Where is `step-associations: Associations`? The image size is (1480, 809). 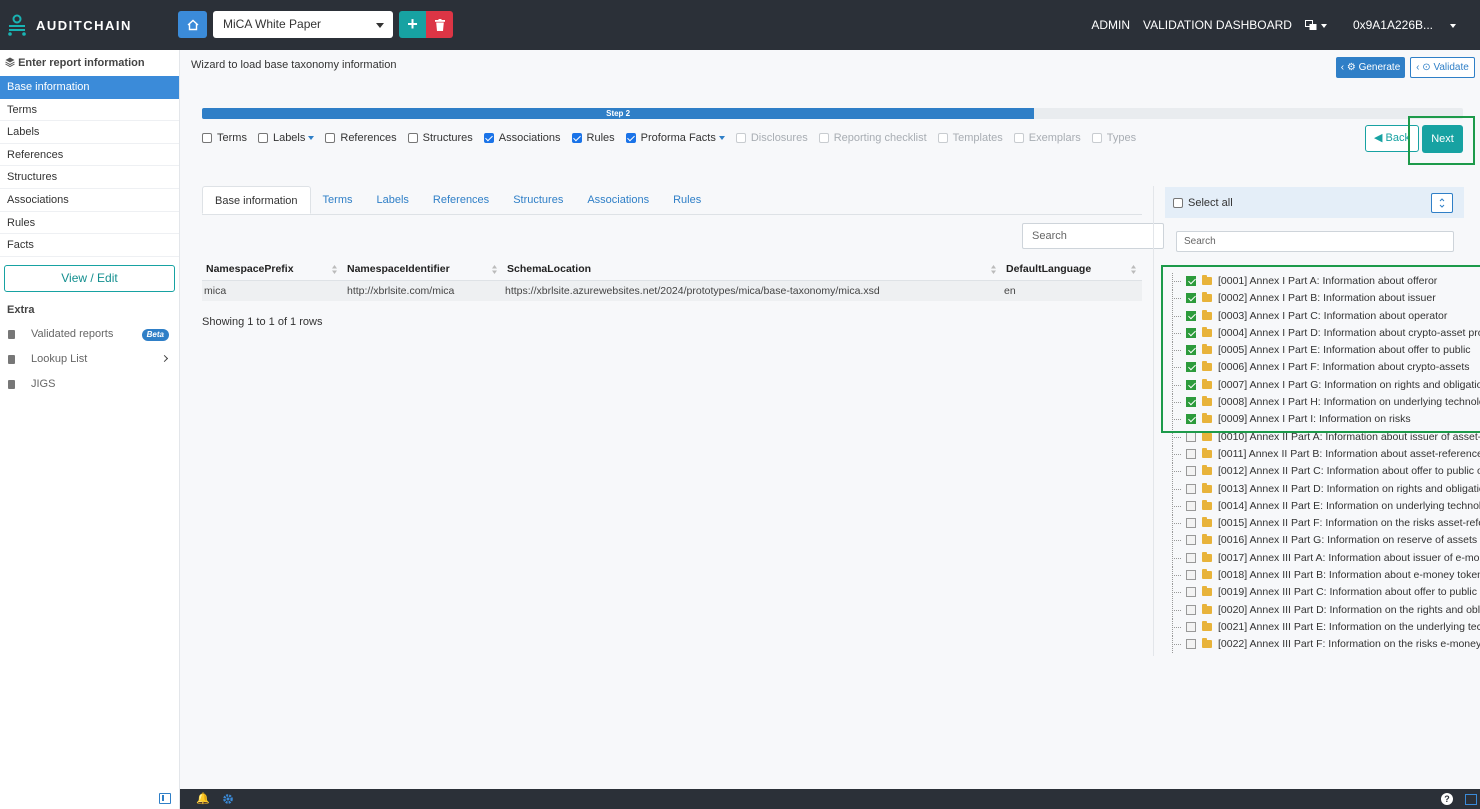 step-associations: Associations is located at coordinates (522, 138).